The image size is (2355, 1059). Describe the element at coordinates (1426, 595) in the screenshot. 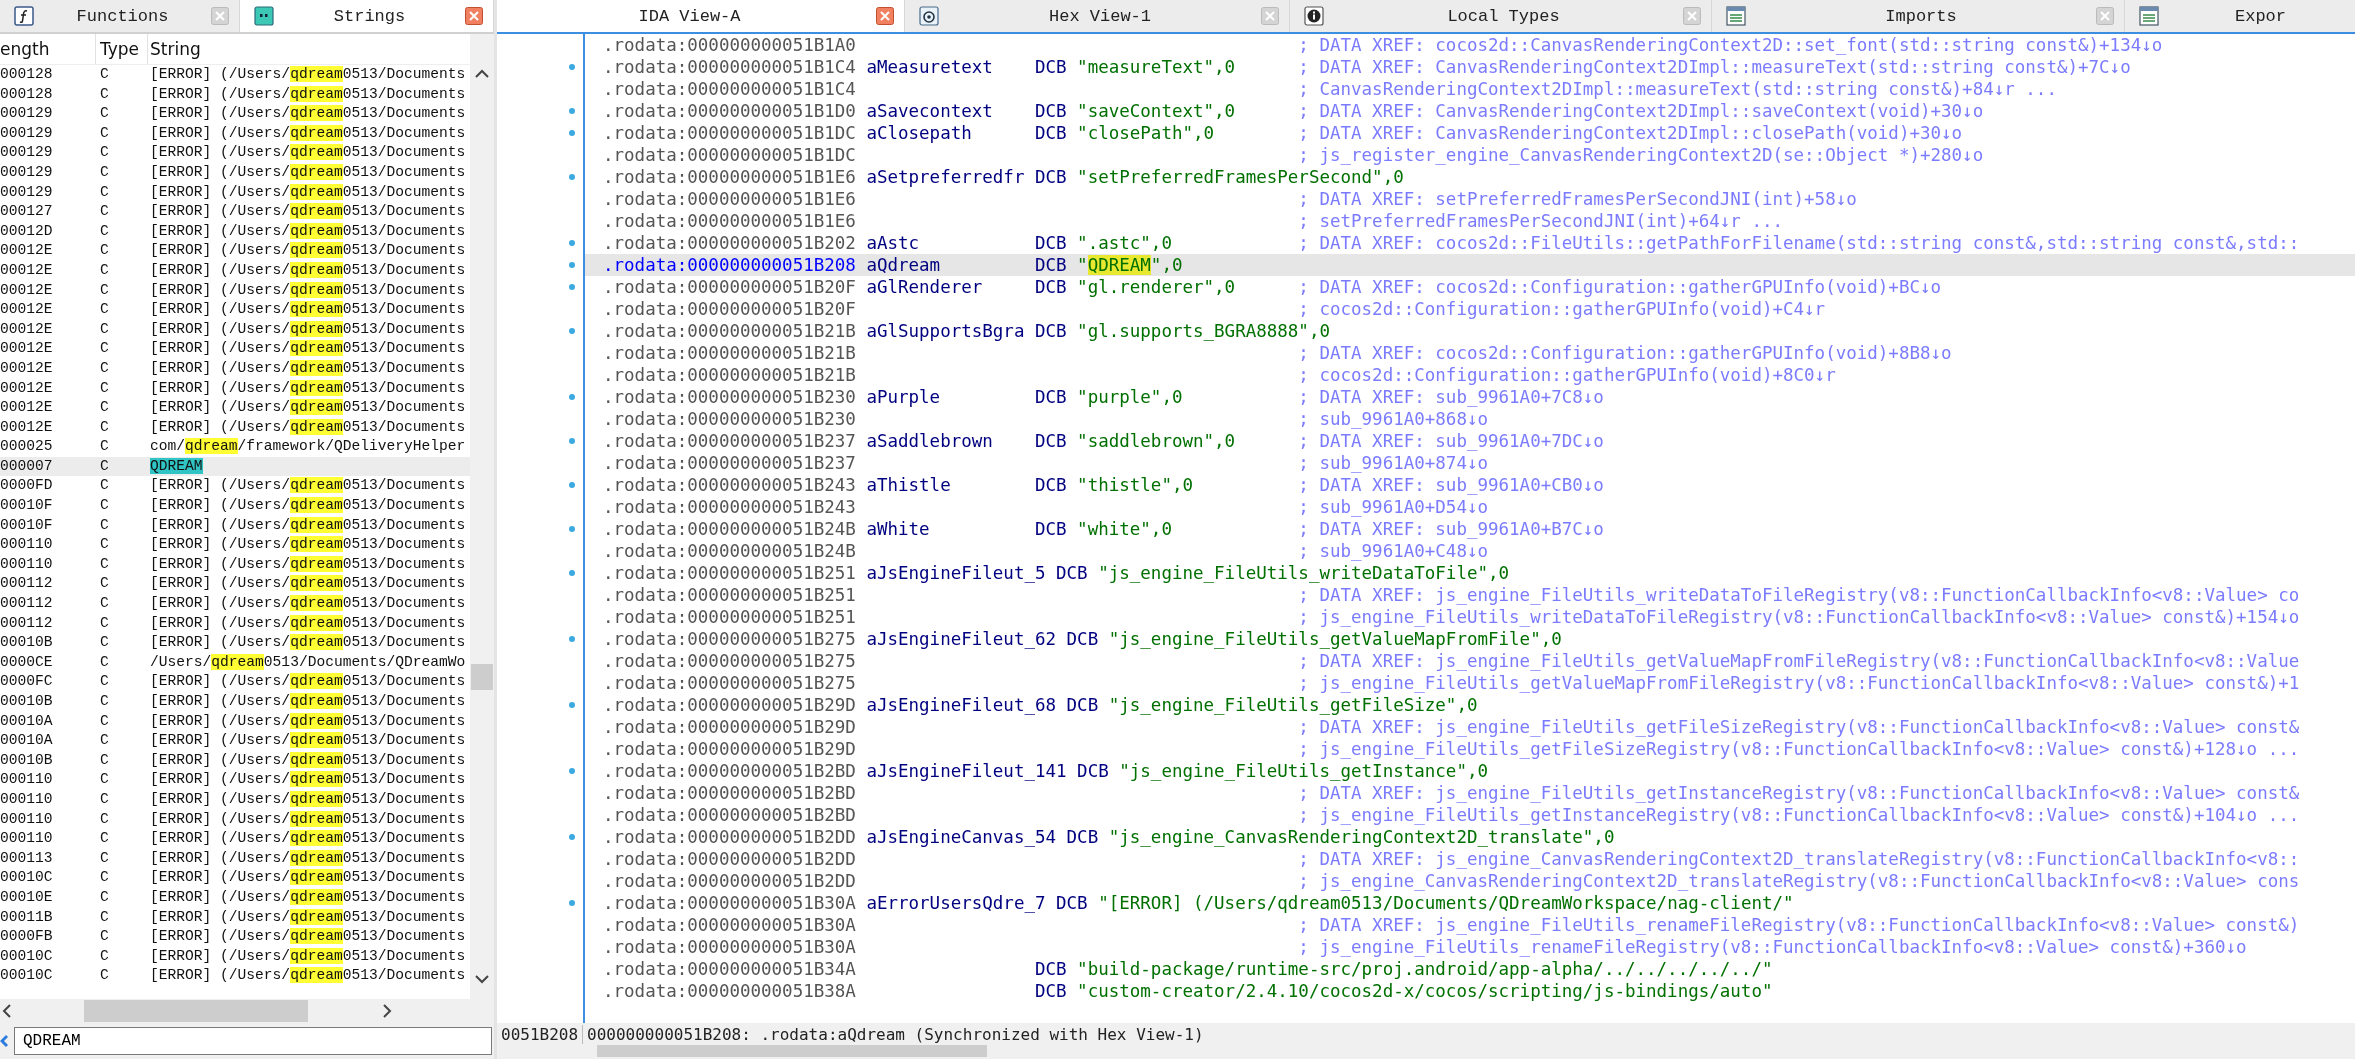

I see `listing-line: .rodata:000000000051B251 ; DATA XREF: js_engine_FileUtils_writeDataToFileRegistry(v8::FunctionCallbackInfo<v8::Value> co` at that location.